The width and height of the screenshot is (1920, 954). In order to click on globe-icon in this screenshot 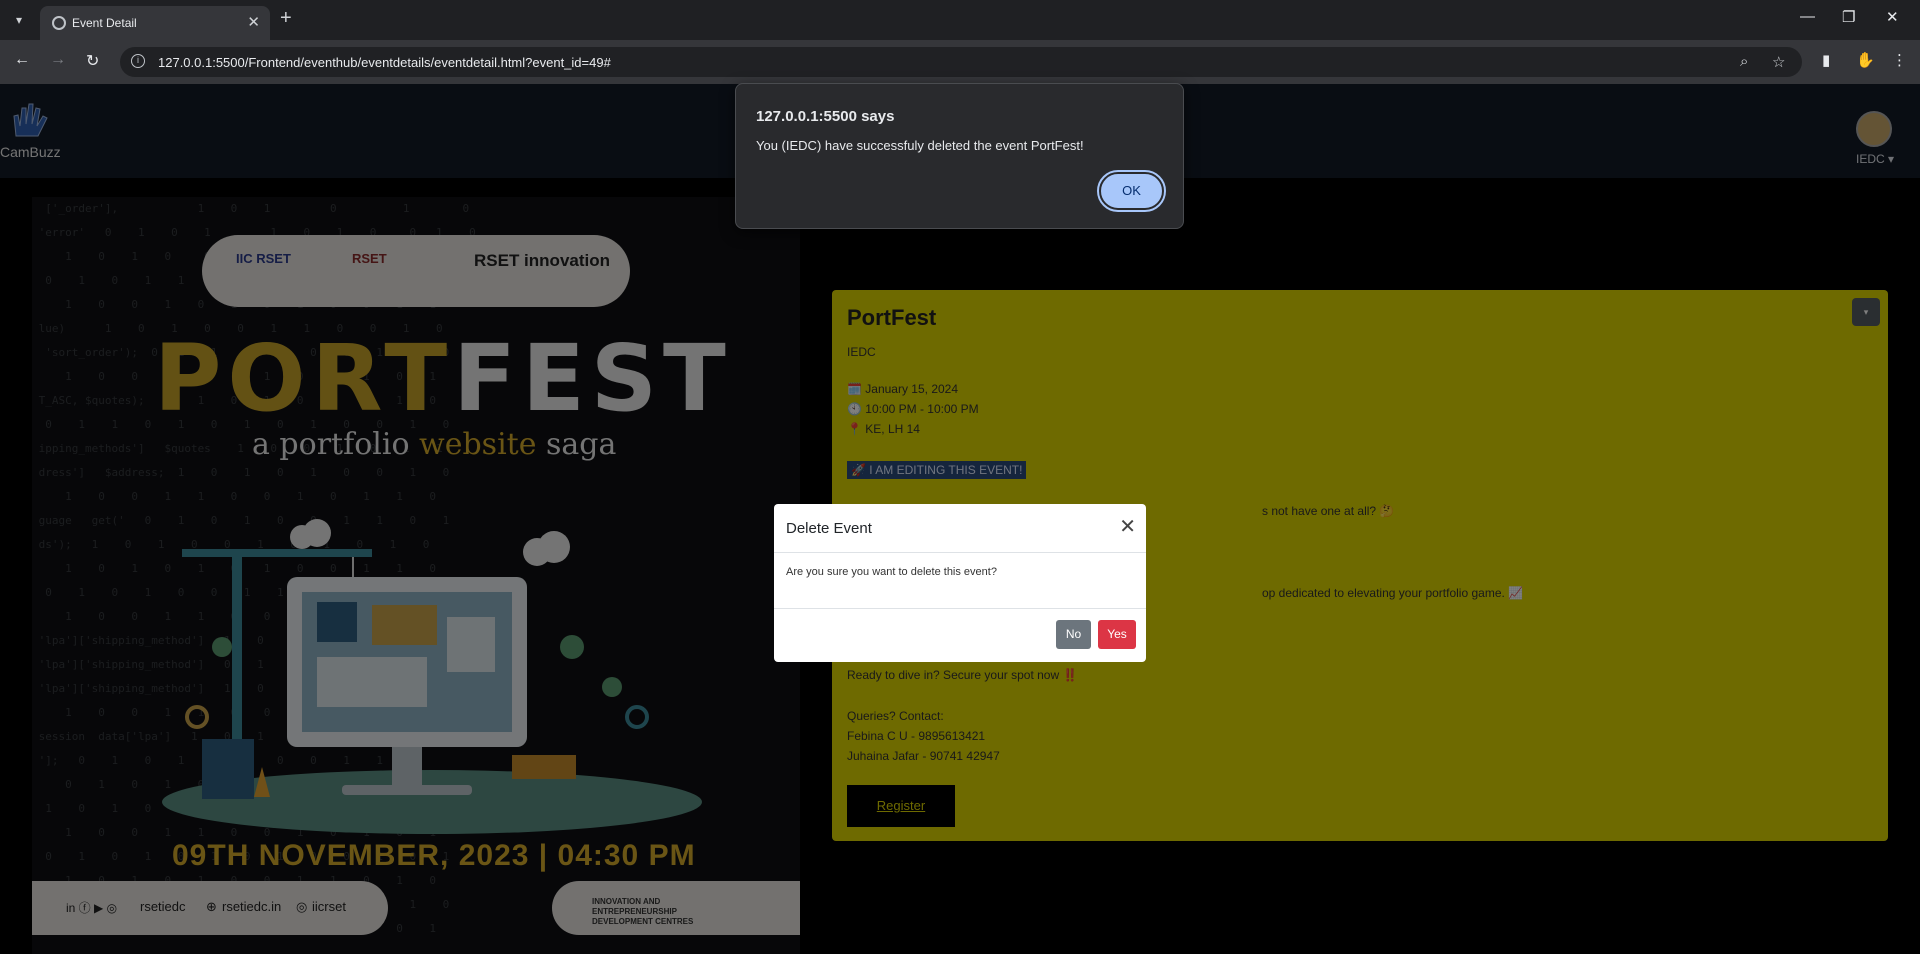, I will do `click(59, 23)`.